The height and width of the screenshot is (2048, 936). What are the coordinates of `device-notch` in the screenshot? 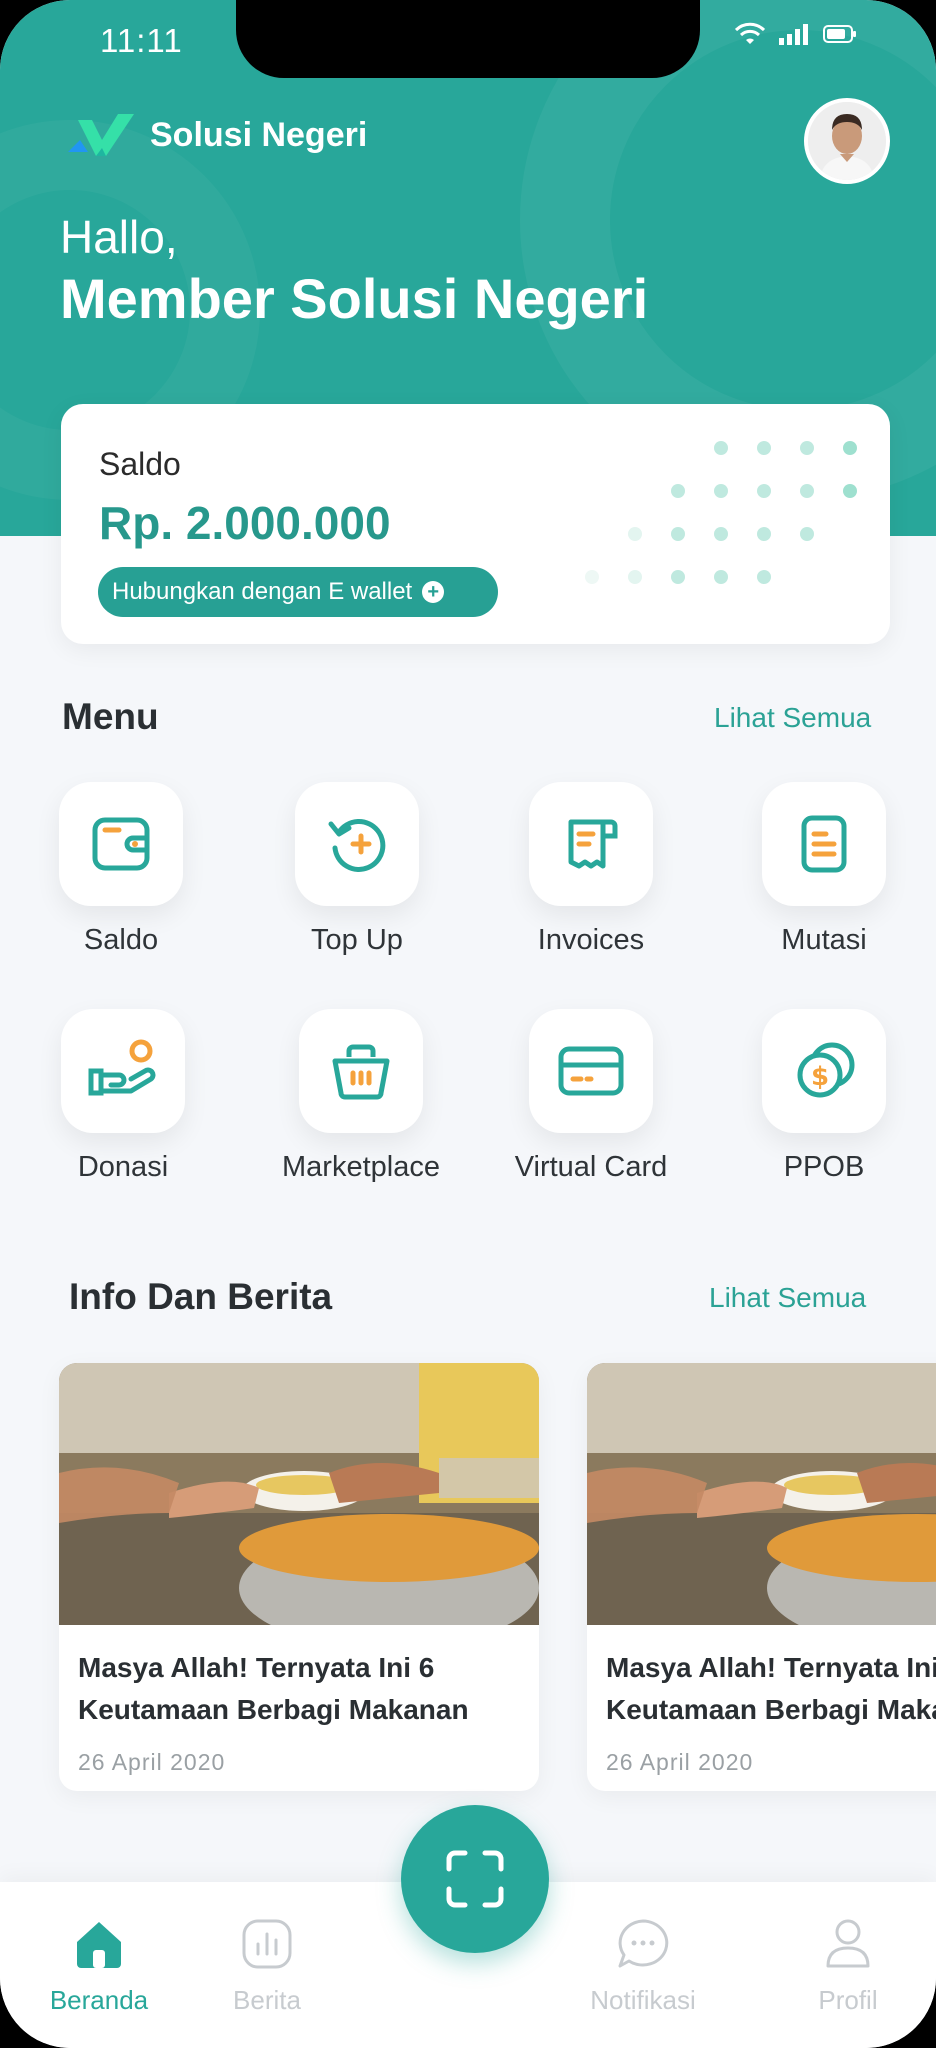 It's located at (468, 39).